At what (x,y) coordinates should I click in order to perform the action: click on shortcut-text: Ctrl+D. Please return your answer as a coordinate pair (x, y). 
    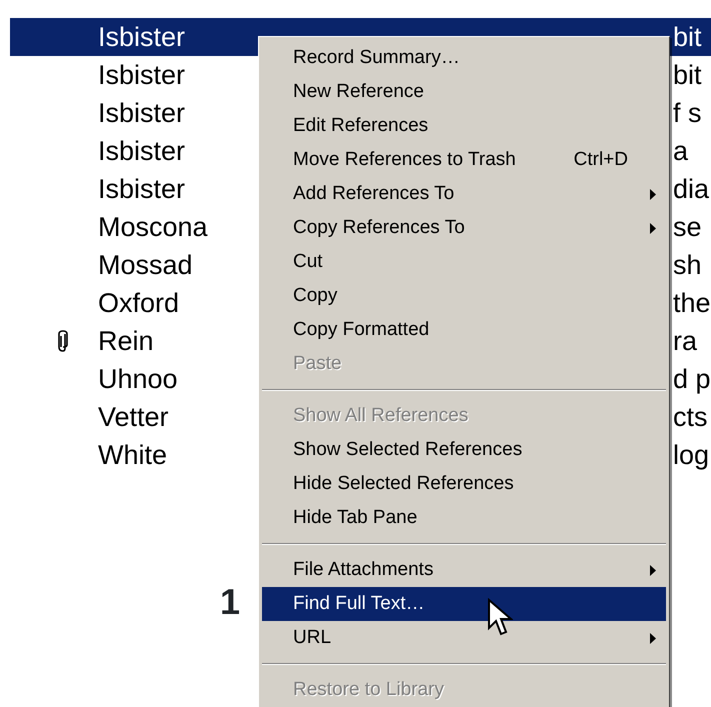
    Looking at the image, I should click on (601, 160).